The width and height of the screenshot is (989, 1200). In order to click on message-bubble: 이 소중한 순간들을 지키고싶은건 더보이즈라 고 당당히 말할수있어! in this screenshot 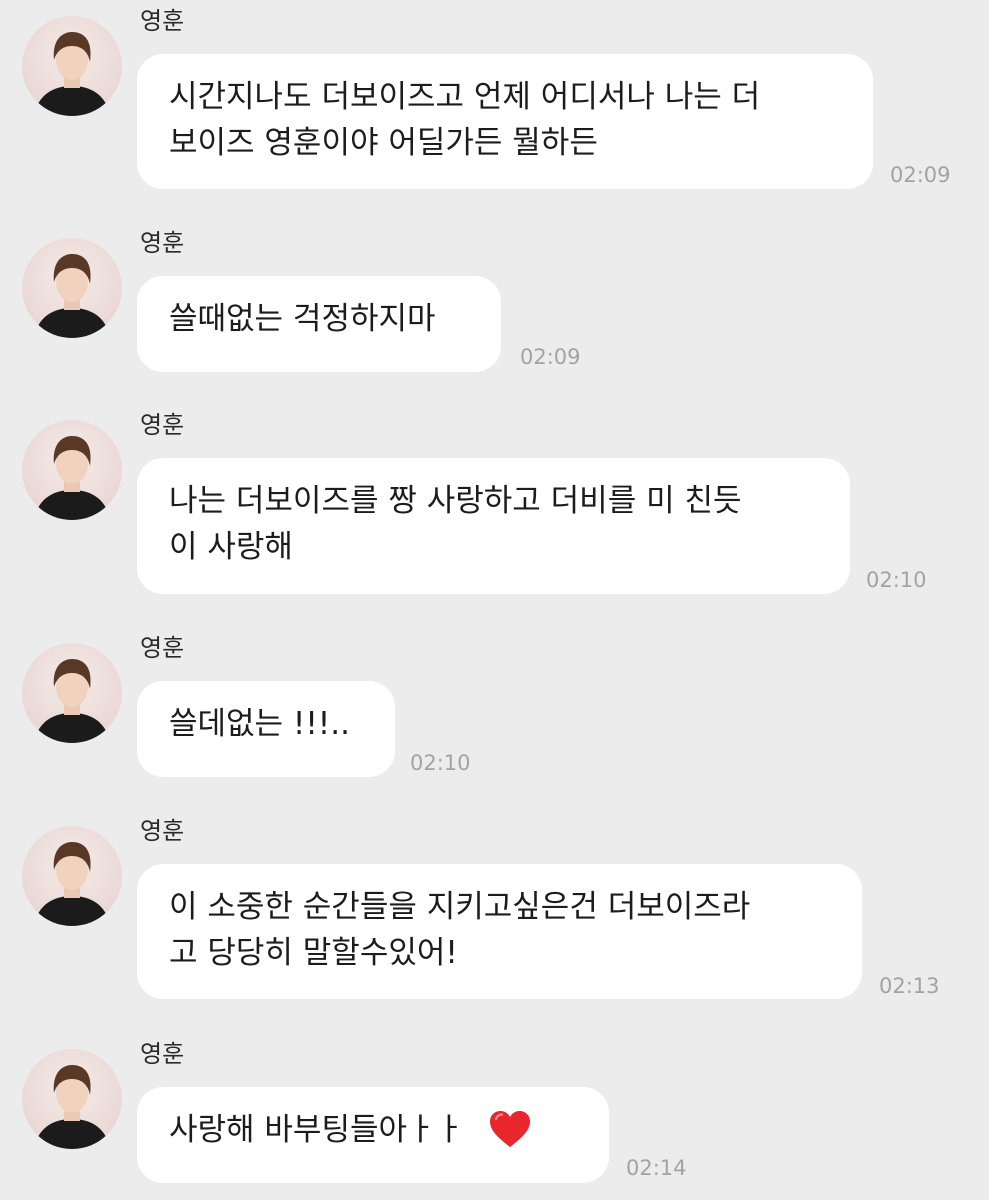, I will do `click(499, 931)`.